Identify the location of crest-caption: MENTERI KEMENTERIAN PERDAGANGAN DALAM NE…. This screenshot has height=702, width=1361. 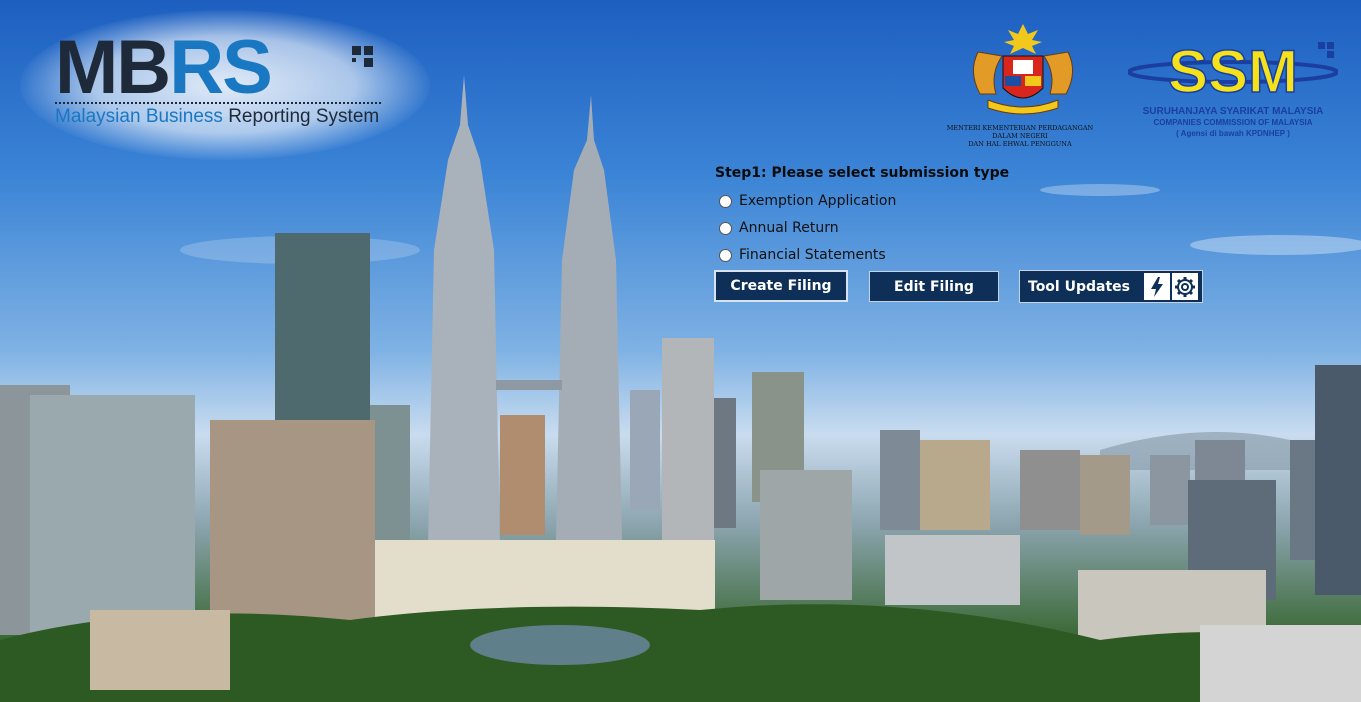
(1020, 136).